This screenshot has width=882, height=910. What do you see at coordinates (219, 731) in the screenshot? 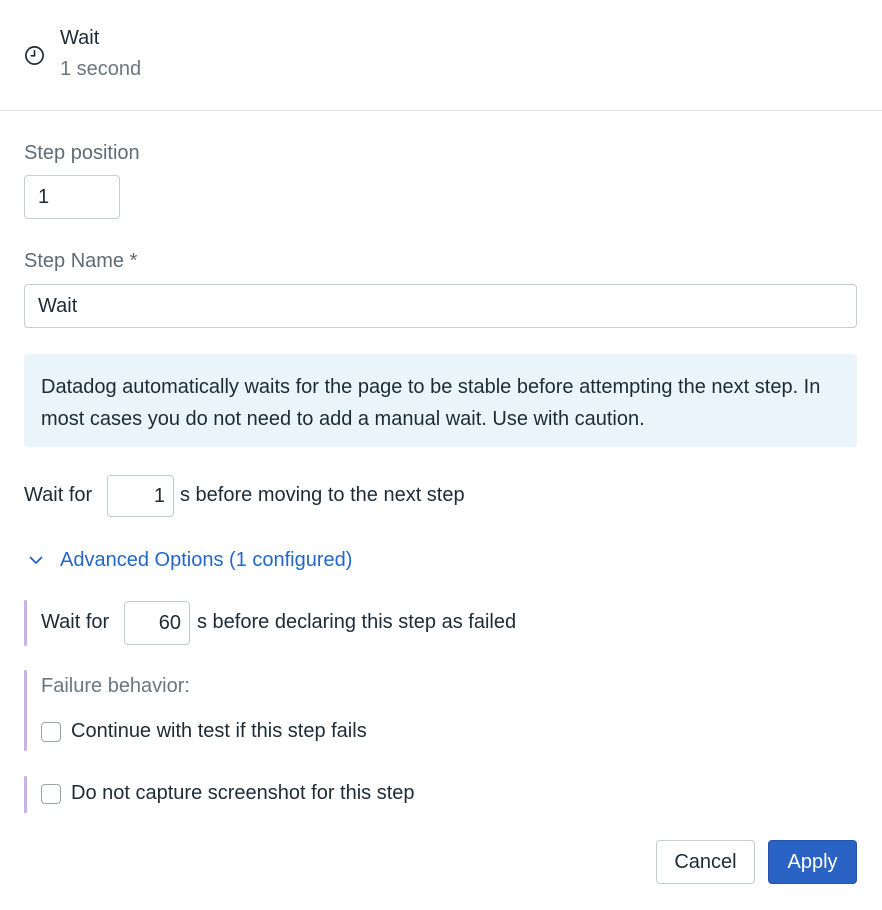
I see `continue-on-failure-label: Continue with test if this step fails` at bounding box center [219, 731].